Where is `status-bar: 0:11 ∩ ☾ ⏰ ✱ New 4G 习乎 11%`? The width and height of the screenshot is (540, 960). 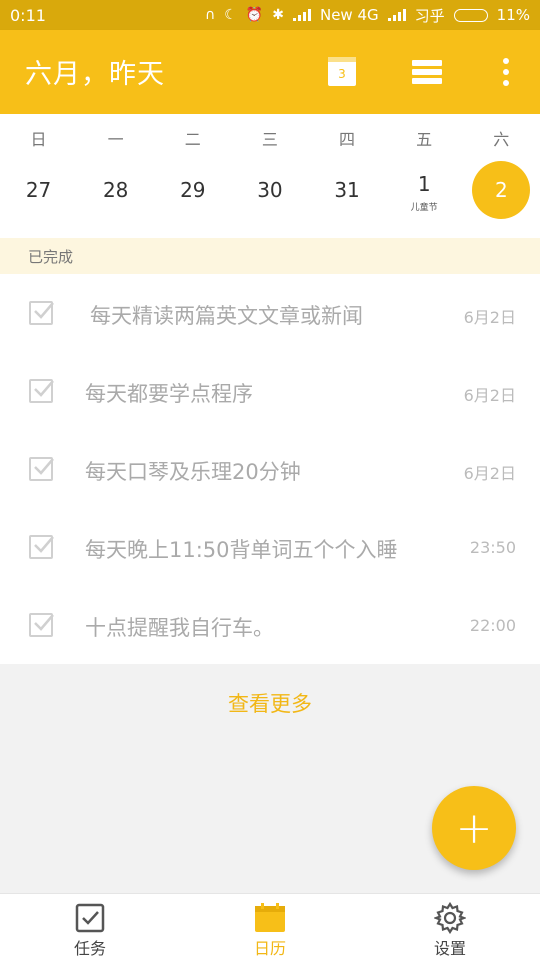
status-bar: 0:11 ∩ ☾ ⏰ ✱ New 4G 习乎 11% is located at coordinates (270, 15).